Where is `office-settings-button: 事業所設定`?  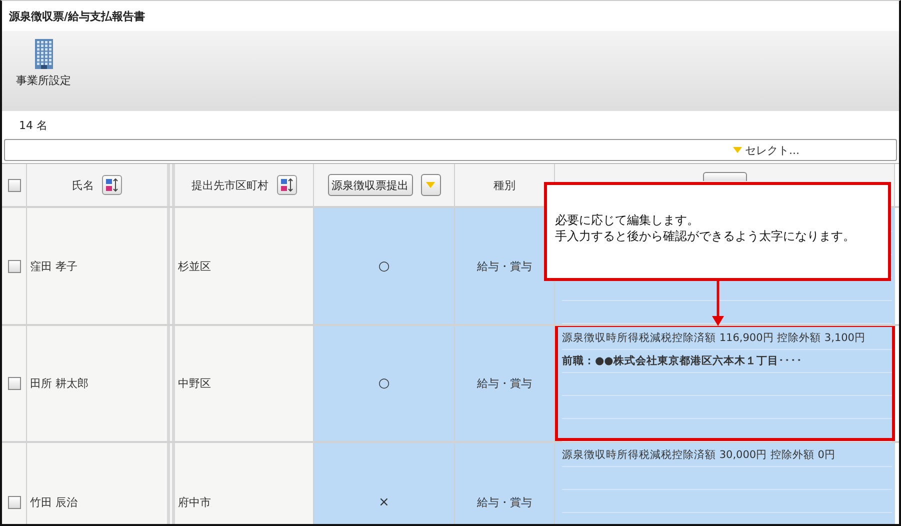
office-settings-button: 事業所設定 is located at coordinates (43, 63).